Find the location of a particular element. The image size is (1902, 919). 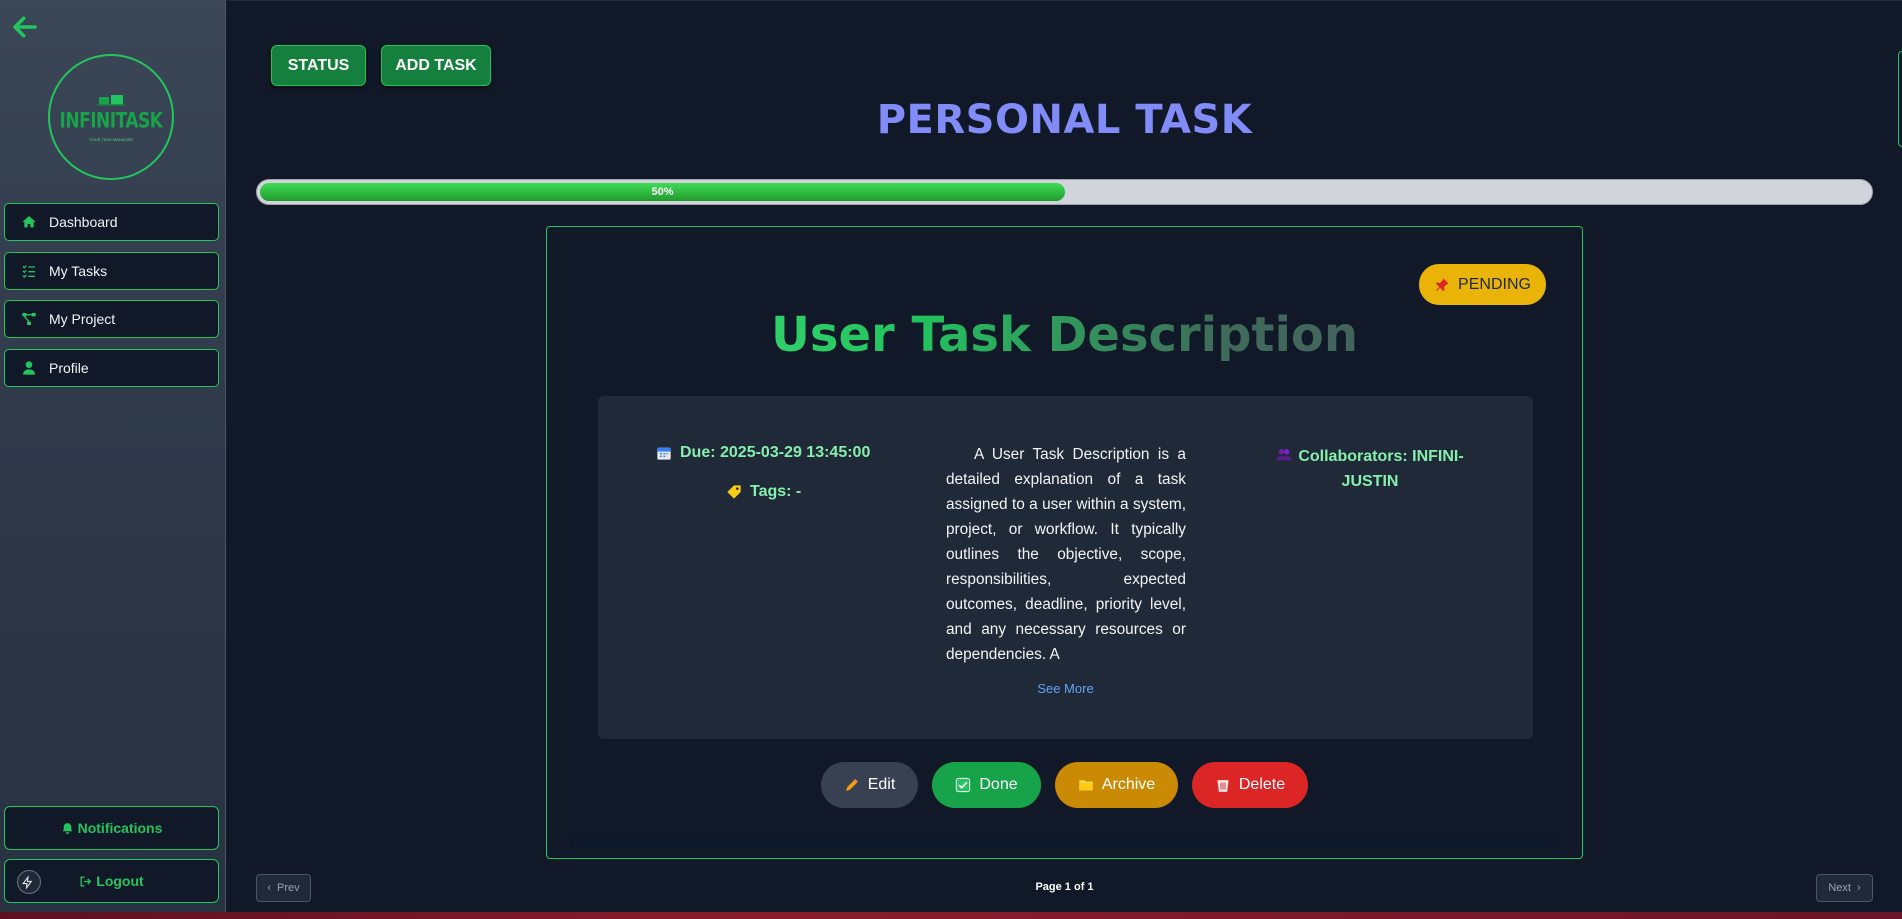

sidebar-item-dashboard: Dashboard is located at coordinates (111, 222).